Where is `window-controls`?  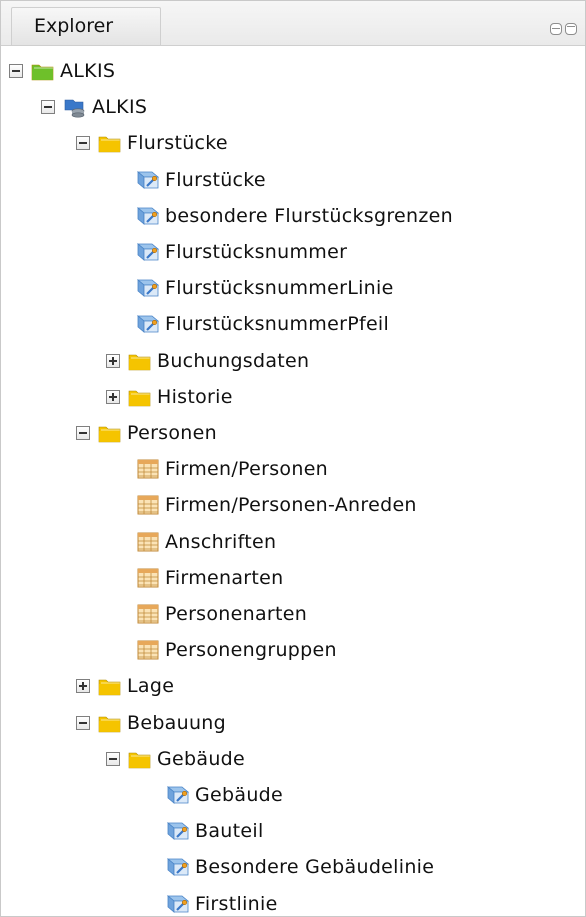
window-controls is located at coordinates (563, 30).